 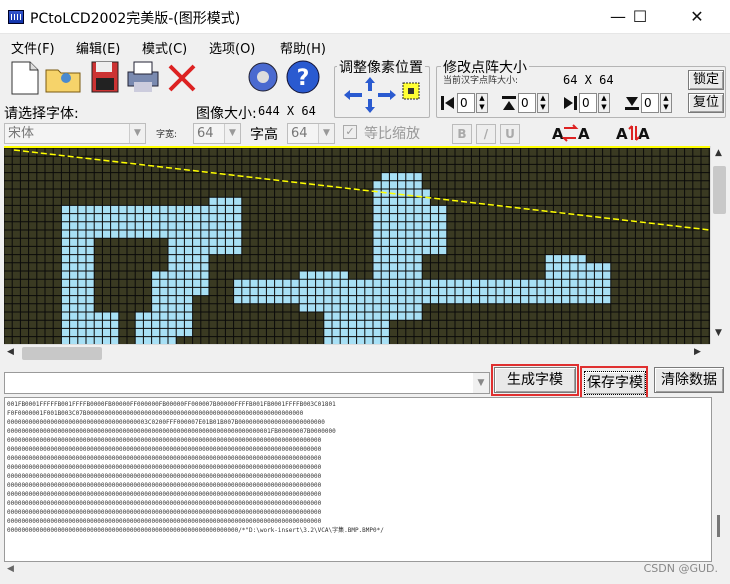 What do you see at coordinates (247, 383) in the screenshot?
I see `input-combo: ▼` at bounding box center [247, 383].